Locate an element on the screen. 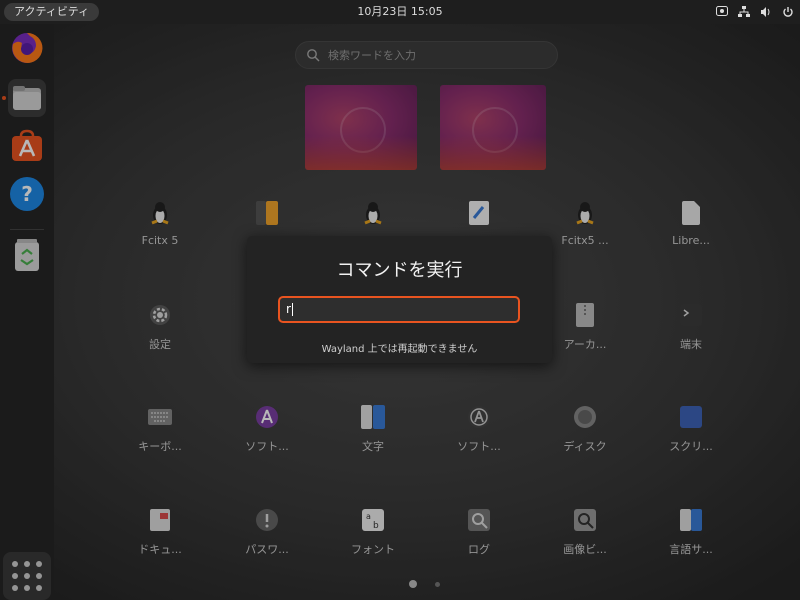 The image size is (800, 600). dialog-error-message: Wayland 上では再起動できません is located at coordinates (399, 349).